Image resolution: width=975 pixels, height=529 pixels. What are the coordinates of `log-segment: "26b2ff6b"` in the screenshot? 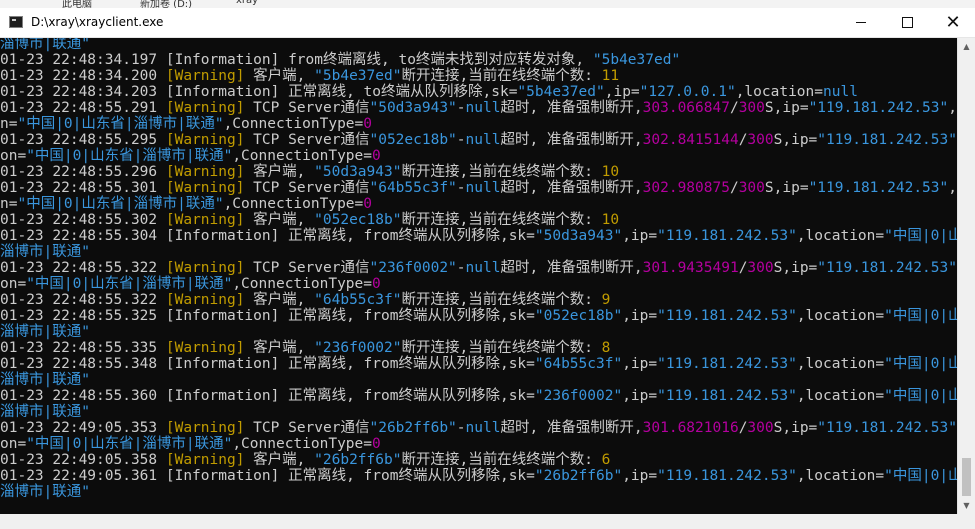 It's located at (578, 476).